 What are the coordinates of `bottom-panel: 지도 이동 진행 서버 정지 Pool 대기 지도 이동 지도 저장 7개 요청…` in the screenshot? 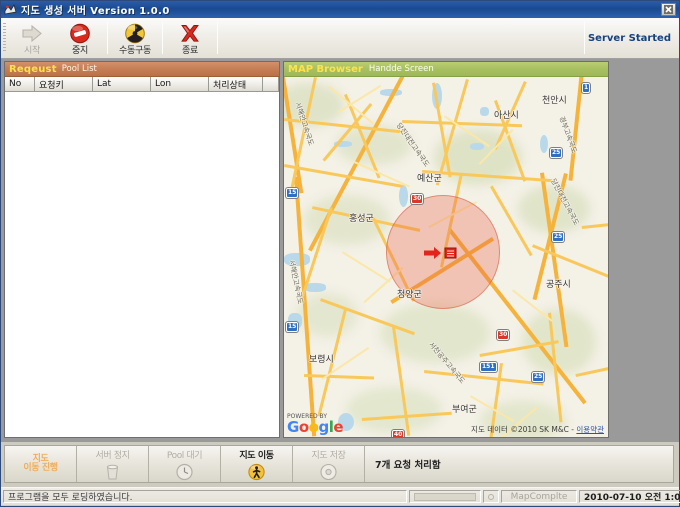 It's located at (340, 474).